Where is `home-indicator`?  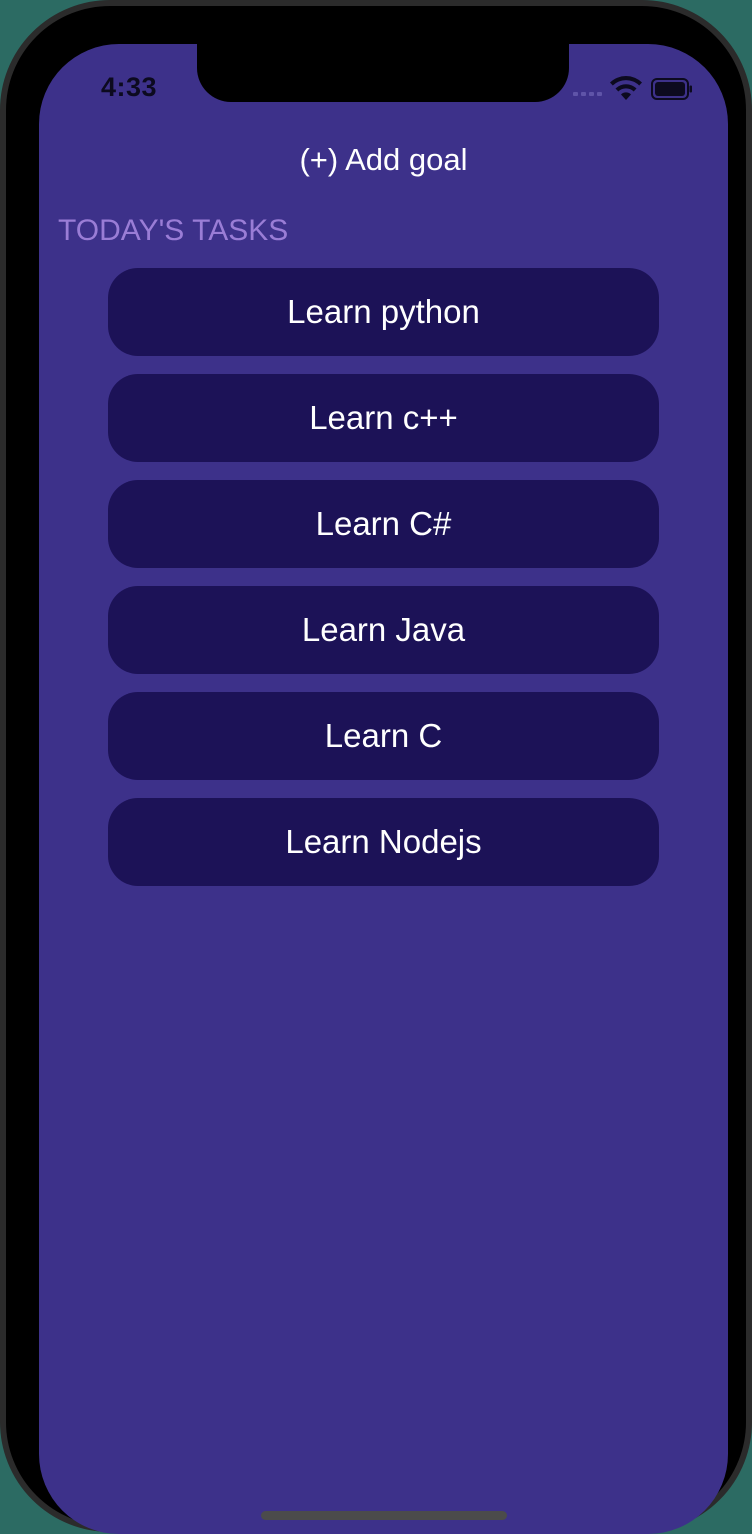 home-indicator is located at coordinates (384, 1515).